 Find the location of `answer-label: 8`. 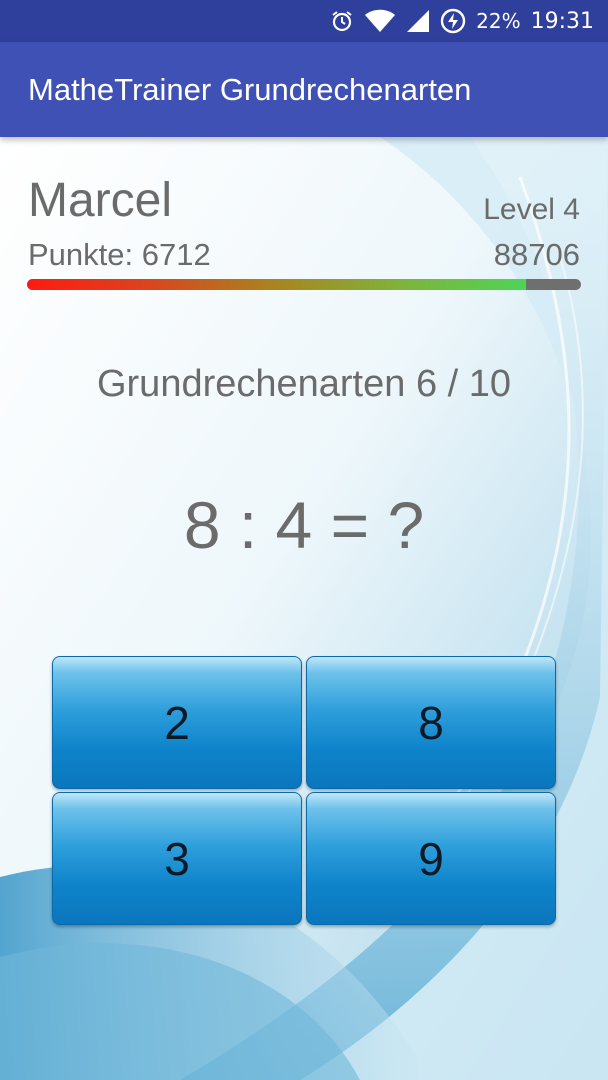

answer-label: 8 is located at coordinates (431, 722).